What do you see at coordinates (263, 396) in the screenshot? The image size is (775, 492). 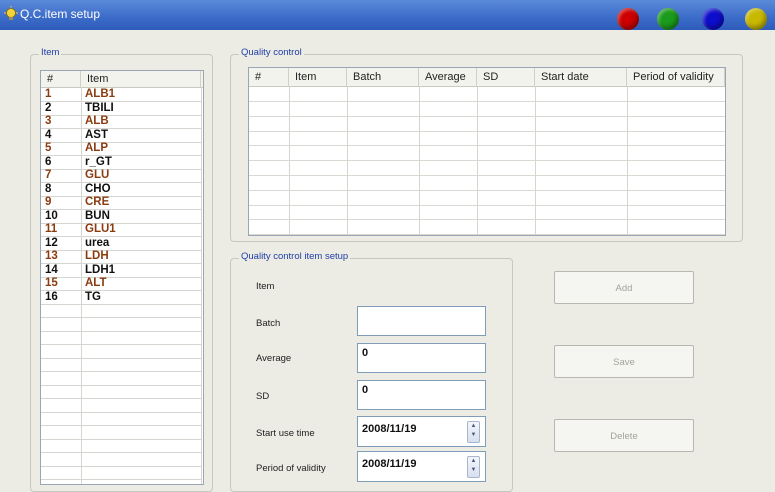 I see `sd-label: SD` at bounding box center [263, 396].